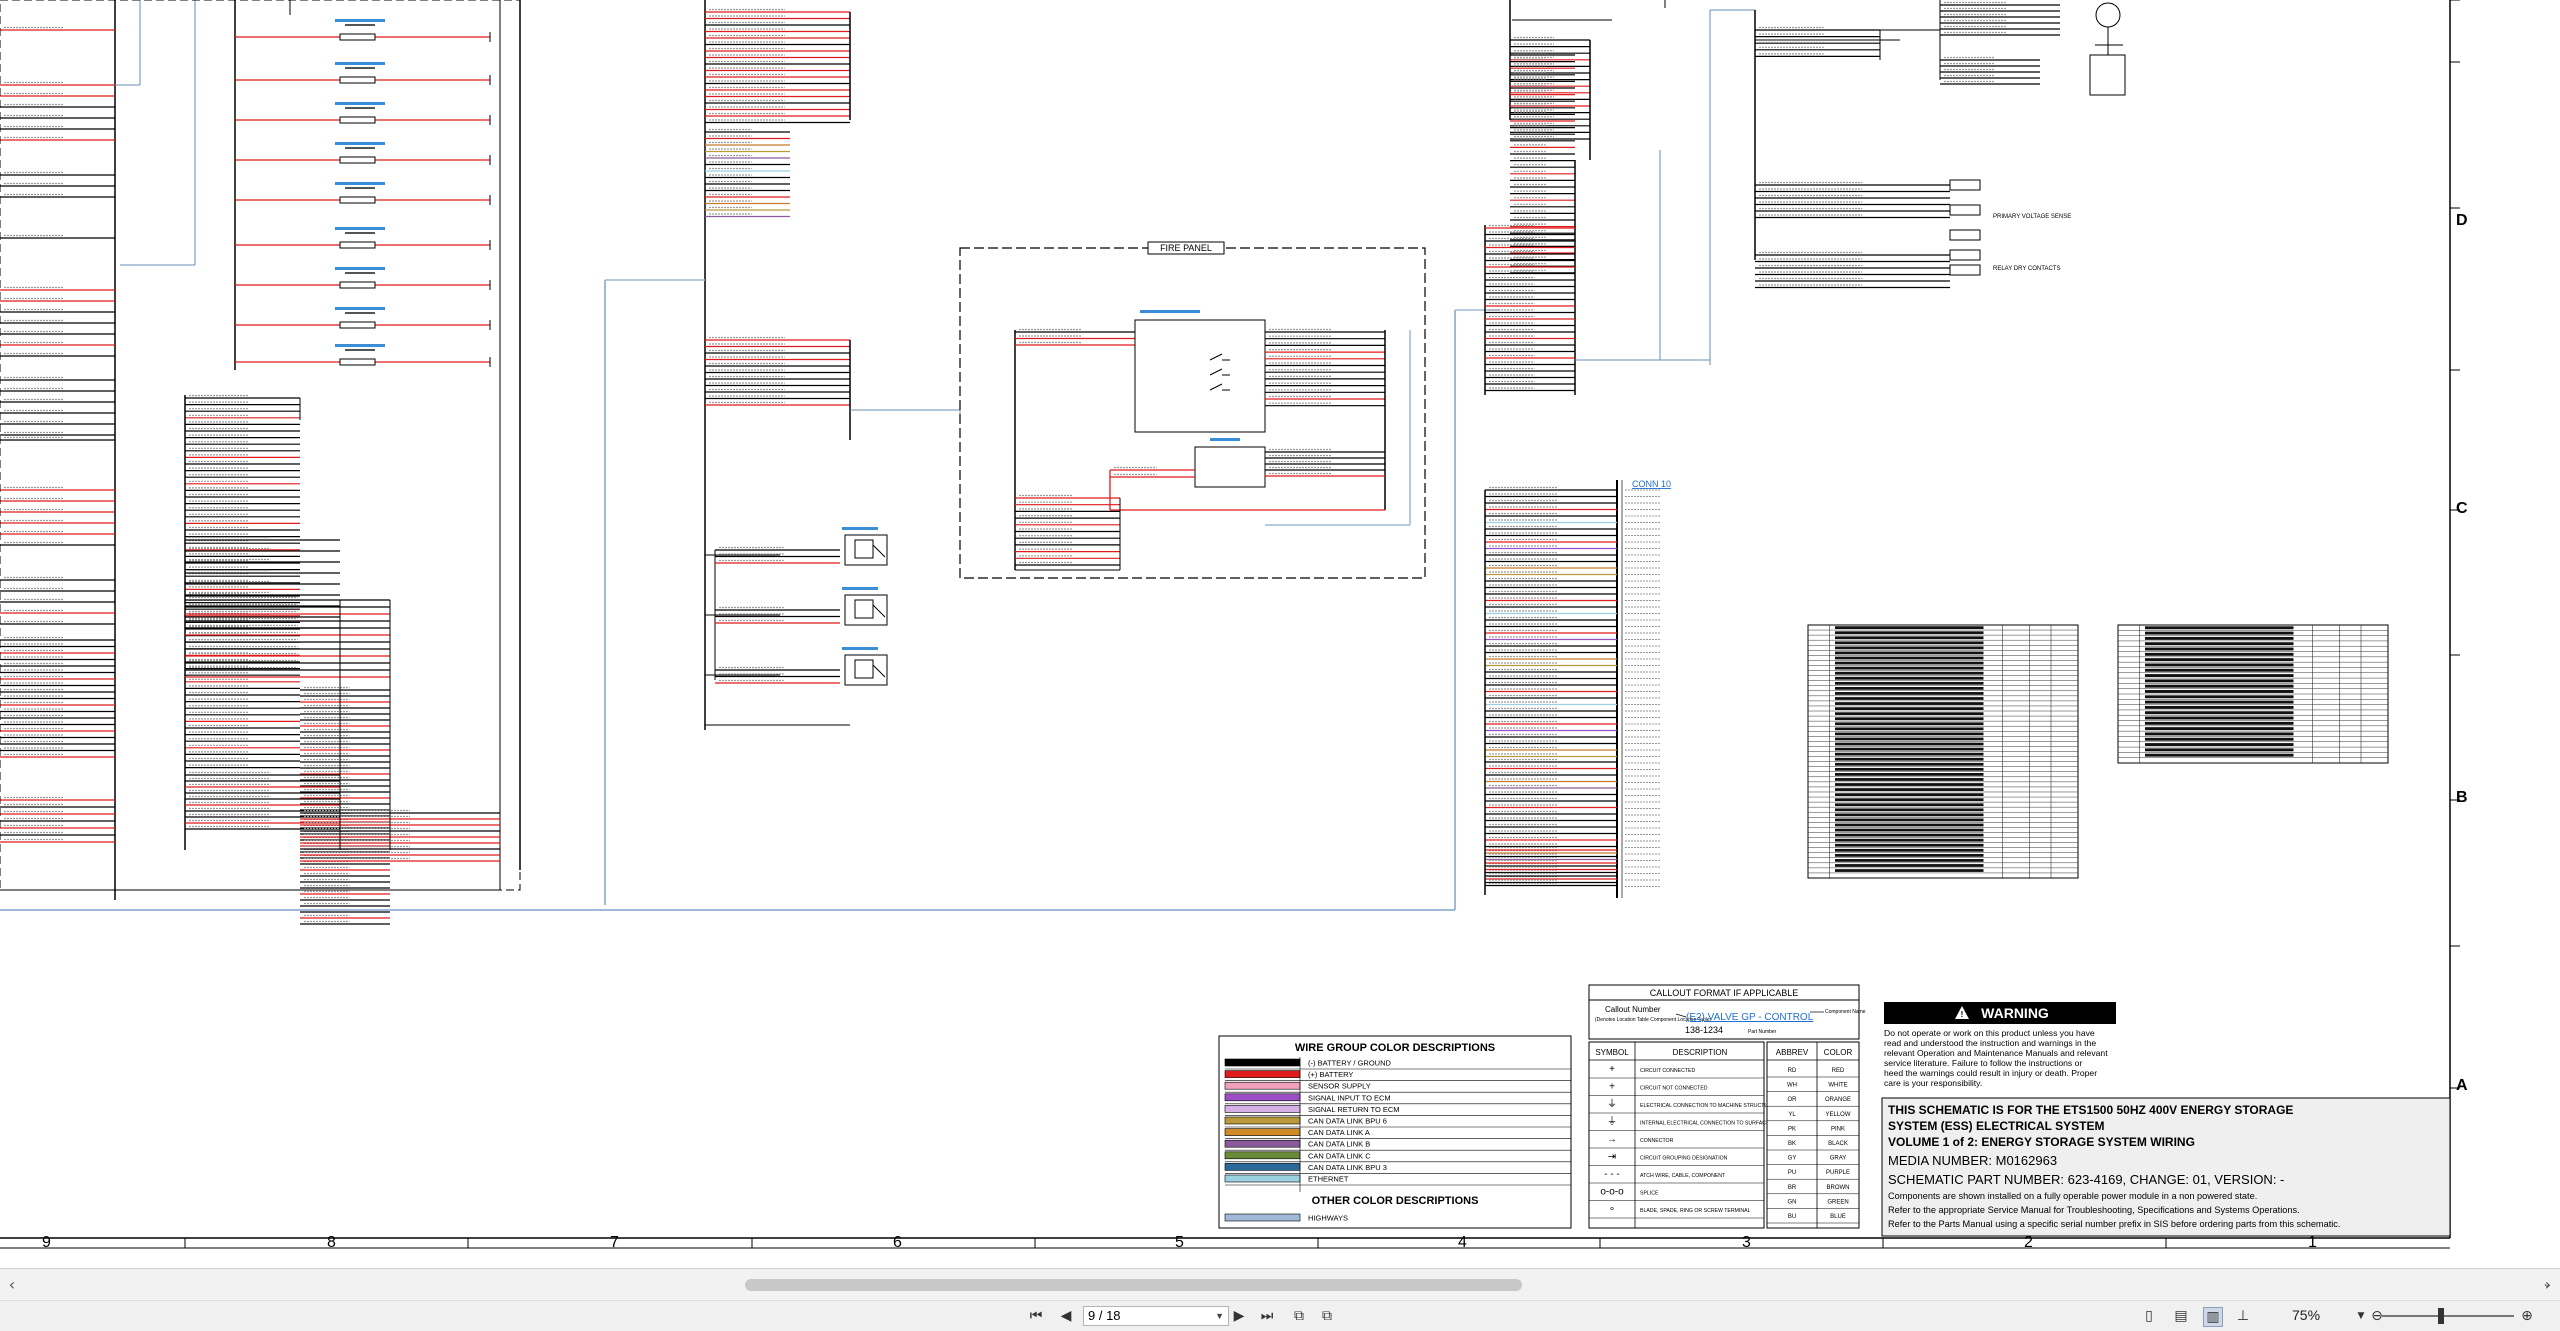 The height and width of the screenshot is (1331, 2560). I want to click on wire-bundle-module-in, so click(1152, 472).